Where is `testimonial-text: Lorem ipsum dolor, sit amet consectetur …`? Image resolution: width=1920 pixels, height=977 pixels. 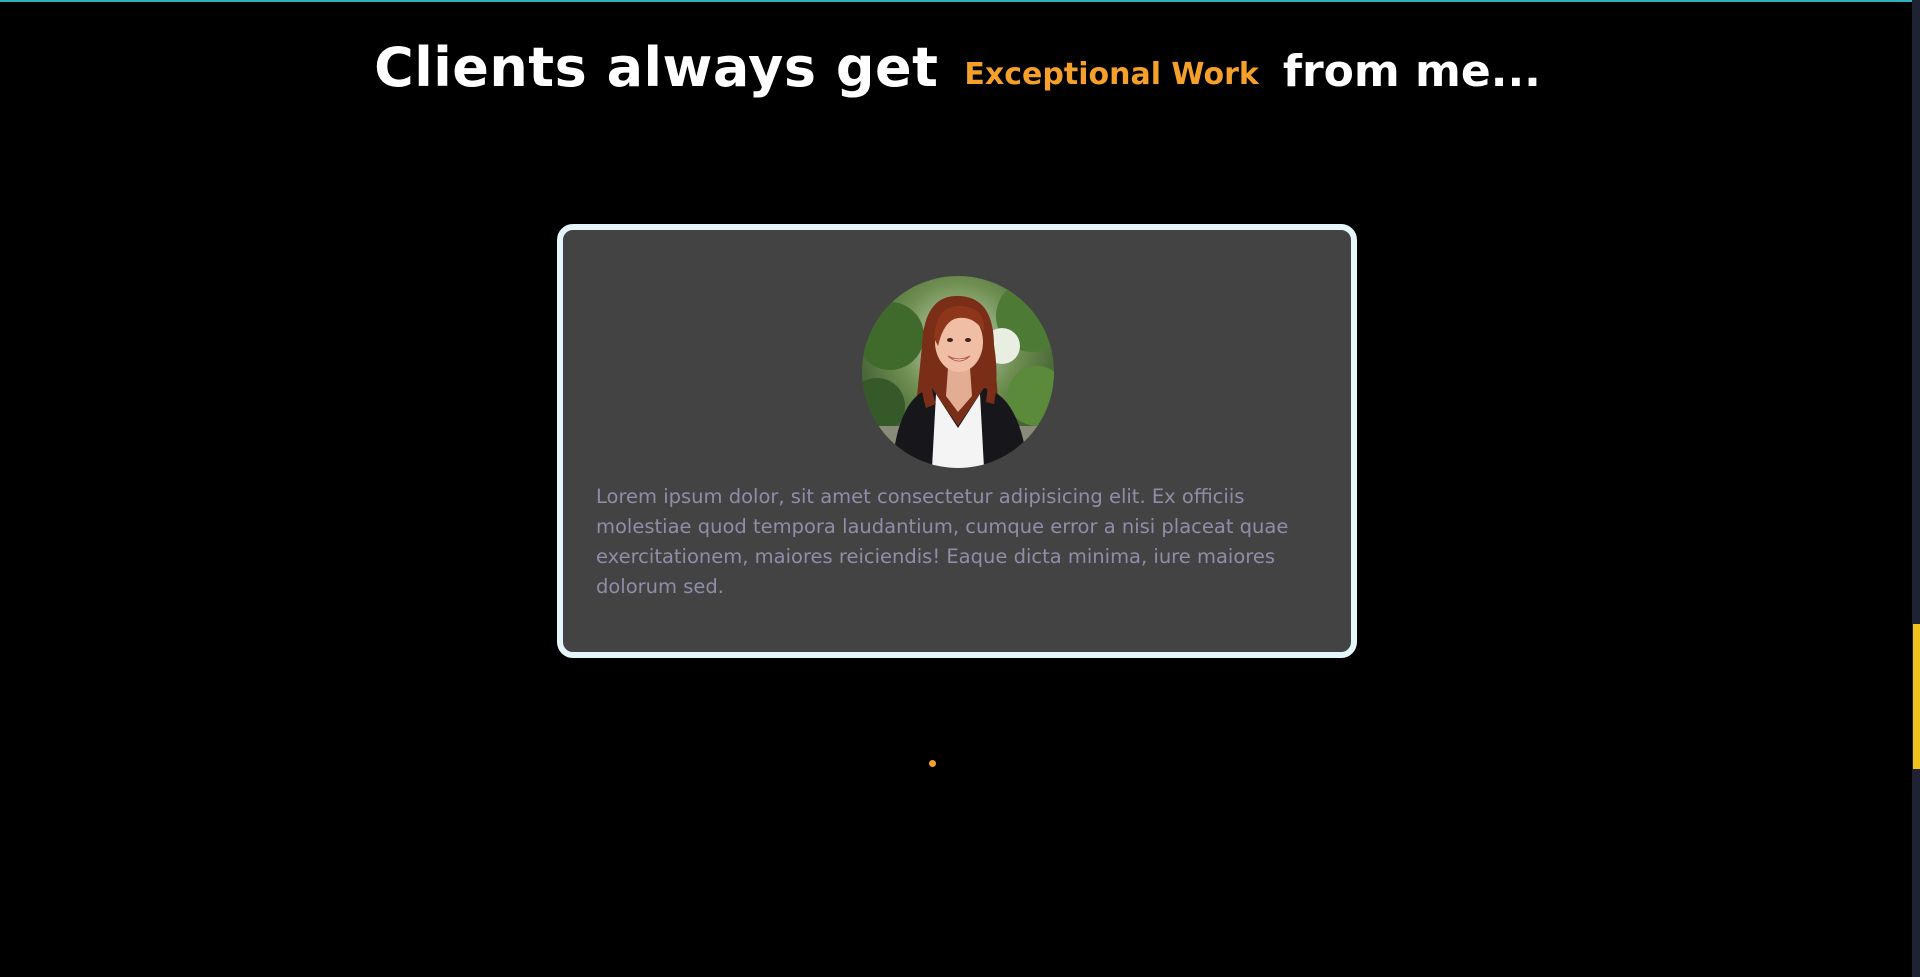
testimonial-text: Lorem ipsum dolor, sit amet consectetur … is located at coordinates (942, 541).